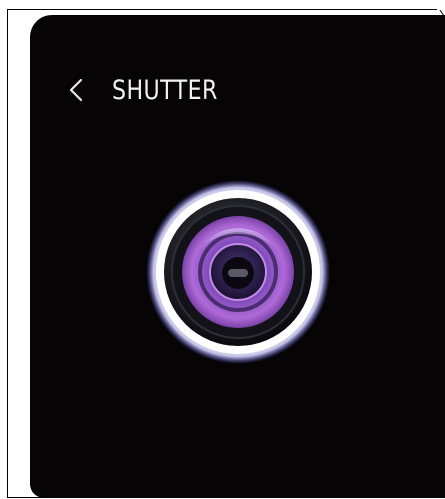  I want to click on corner-mark, so click(442, 19).